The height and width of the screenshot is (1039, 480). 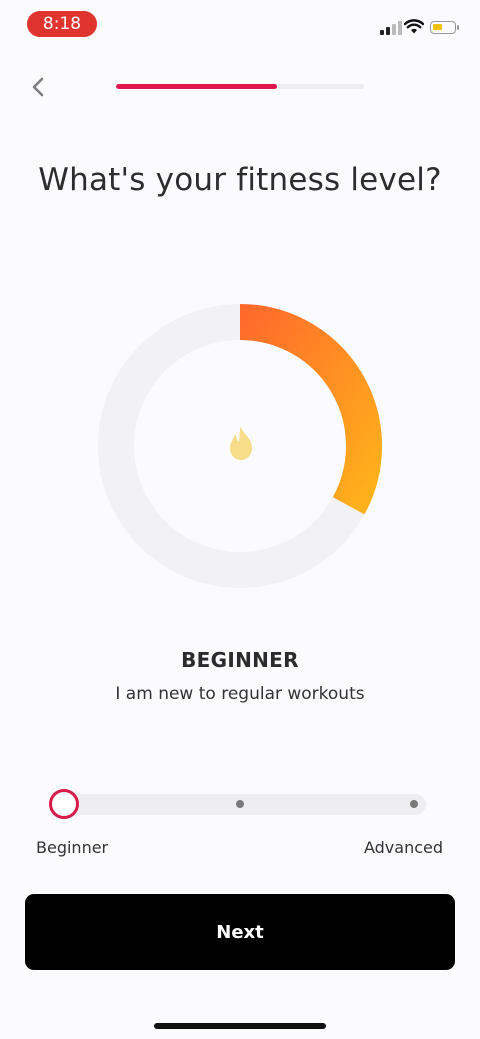 I want to click on gauge-arc, so click(x=310, y=409).